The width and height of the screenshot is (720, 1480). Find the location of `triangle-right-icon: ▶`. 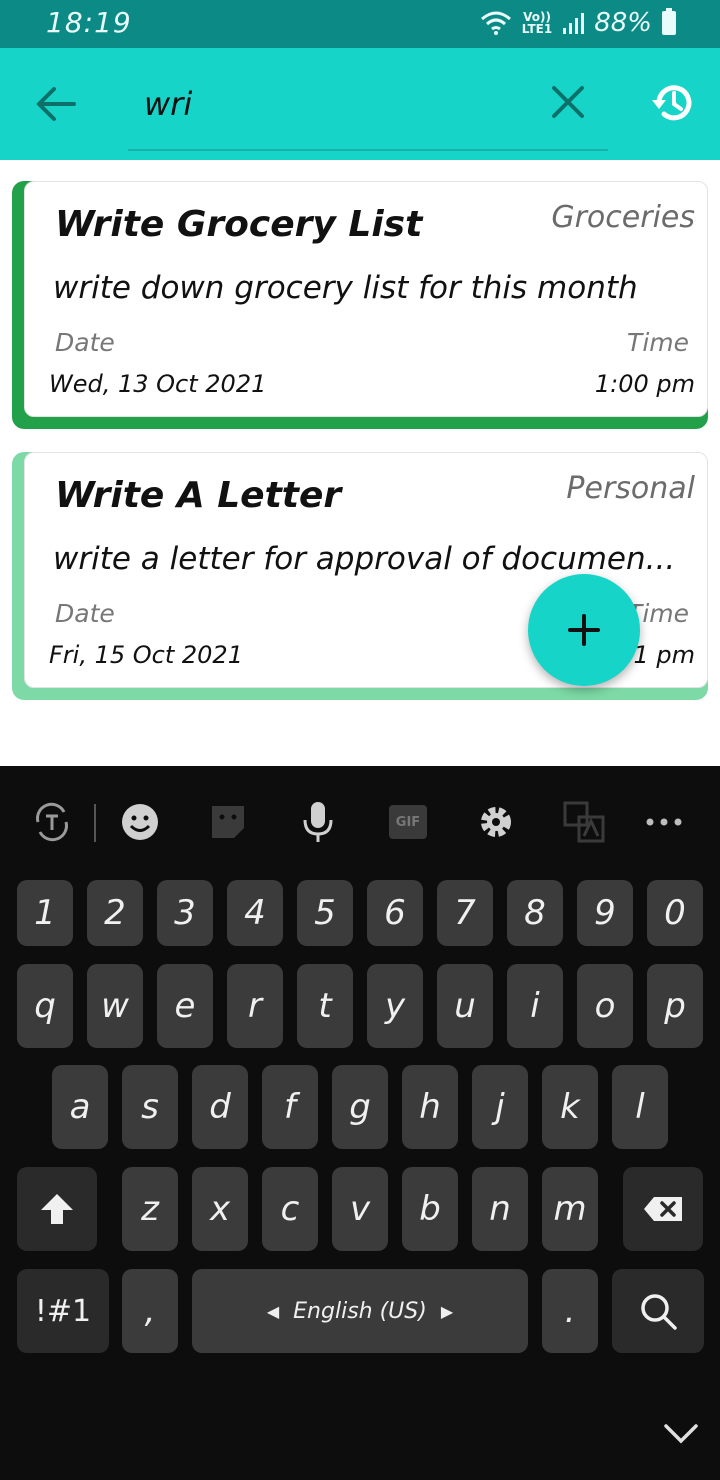

triangle-right-icon: ▶ is located at coordinates (447, 1311).